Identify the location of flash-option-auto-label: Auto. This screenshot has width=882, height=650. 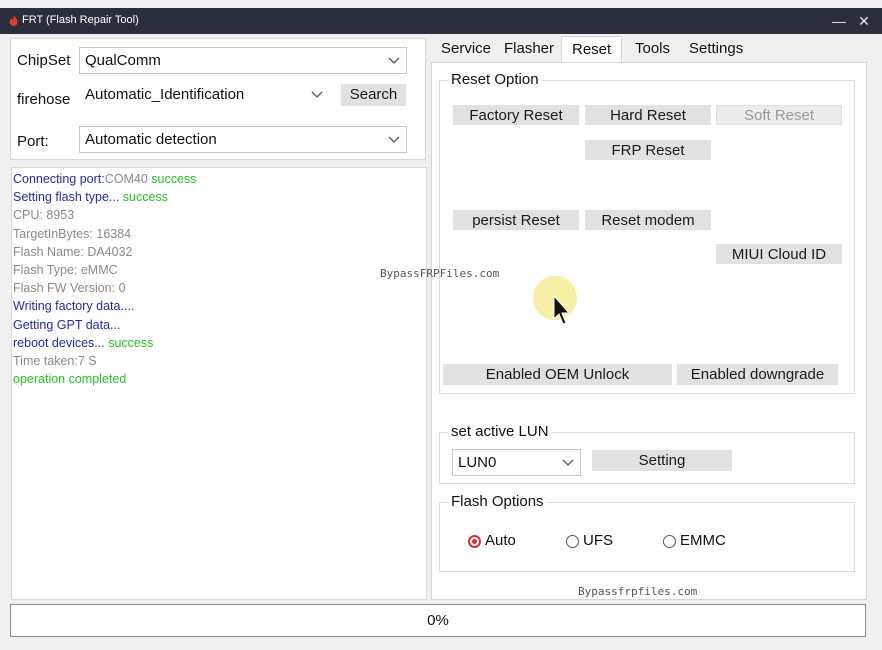
(500, 540).